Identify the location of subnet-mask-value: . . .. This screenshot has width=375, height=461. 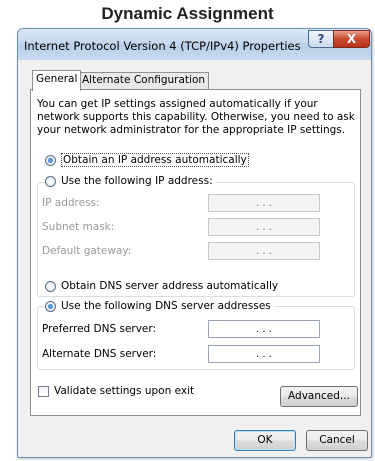
(264, 227).